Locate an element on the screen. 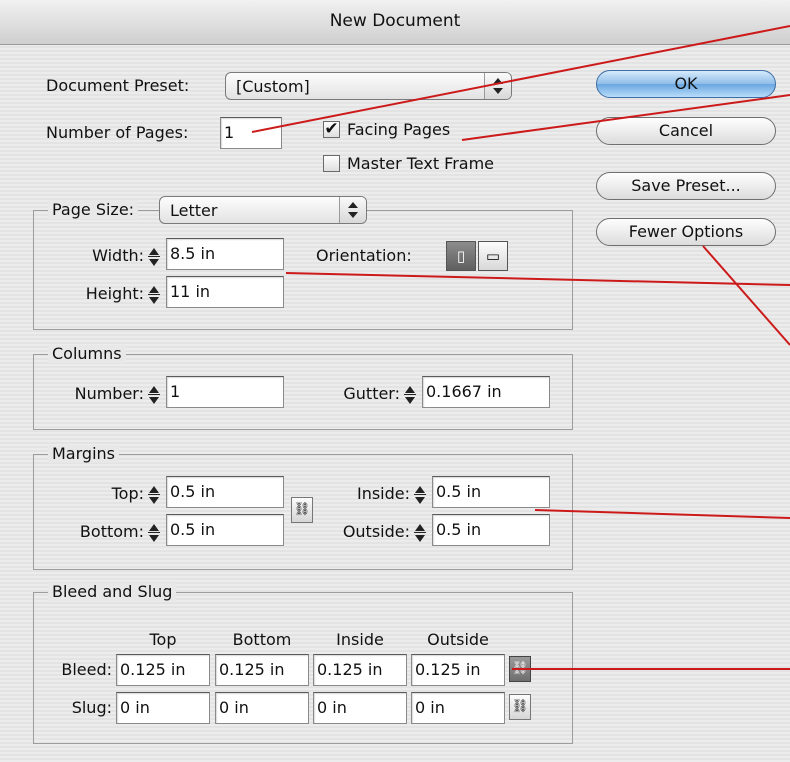  cancel-button: Cancel is located at coordinates (686, 131).